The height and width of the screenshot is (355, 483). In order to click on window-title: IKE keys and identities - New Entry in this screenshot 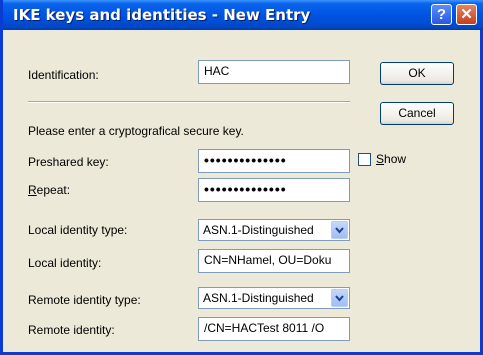, I will do `click(162, 15)`.